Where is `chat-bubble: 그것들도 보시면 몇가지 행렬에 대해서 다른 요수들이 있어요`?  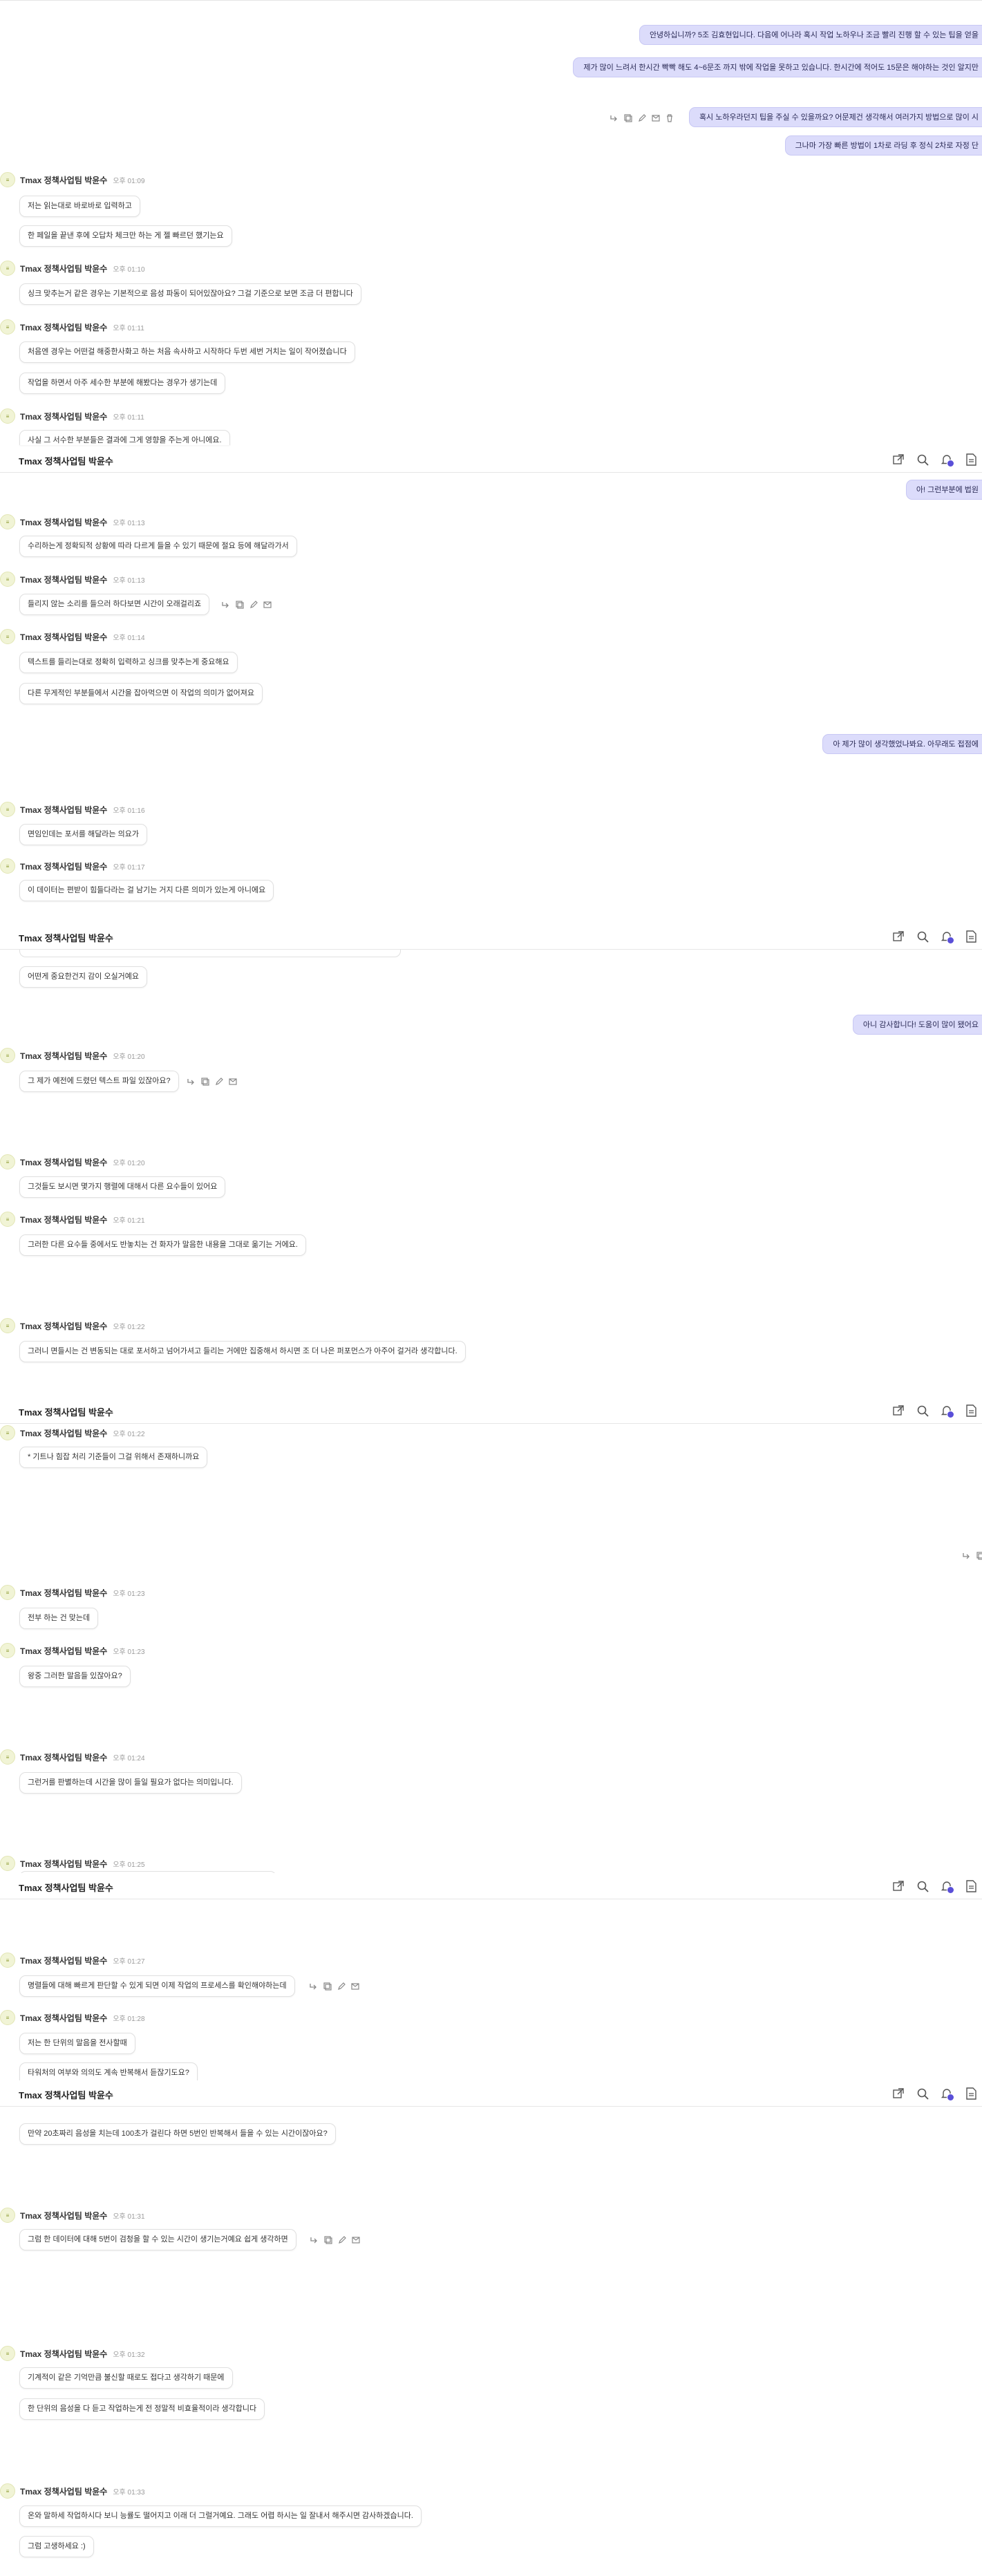
chat-bubble: 그것들도 보시면 몇가지 행렬에 대해서 다른 요수들이 있어요 is located at coordinates (122, 1187).